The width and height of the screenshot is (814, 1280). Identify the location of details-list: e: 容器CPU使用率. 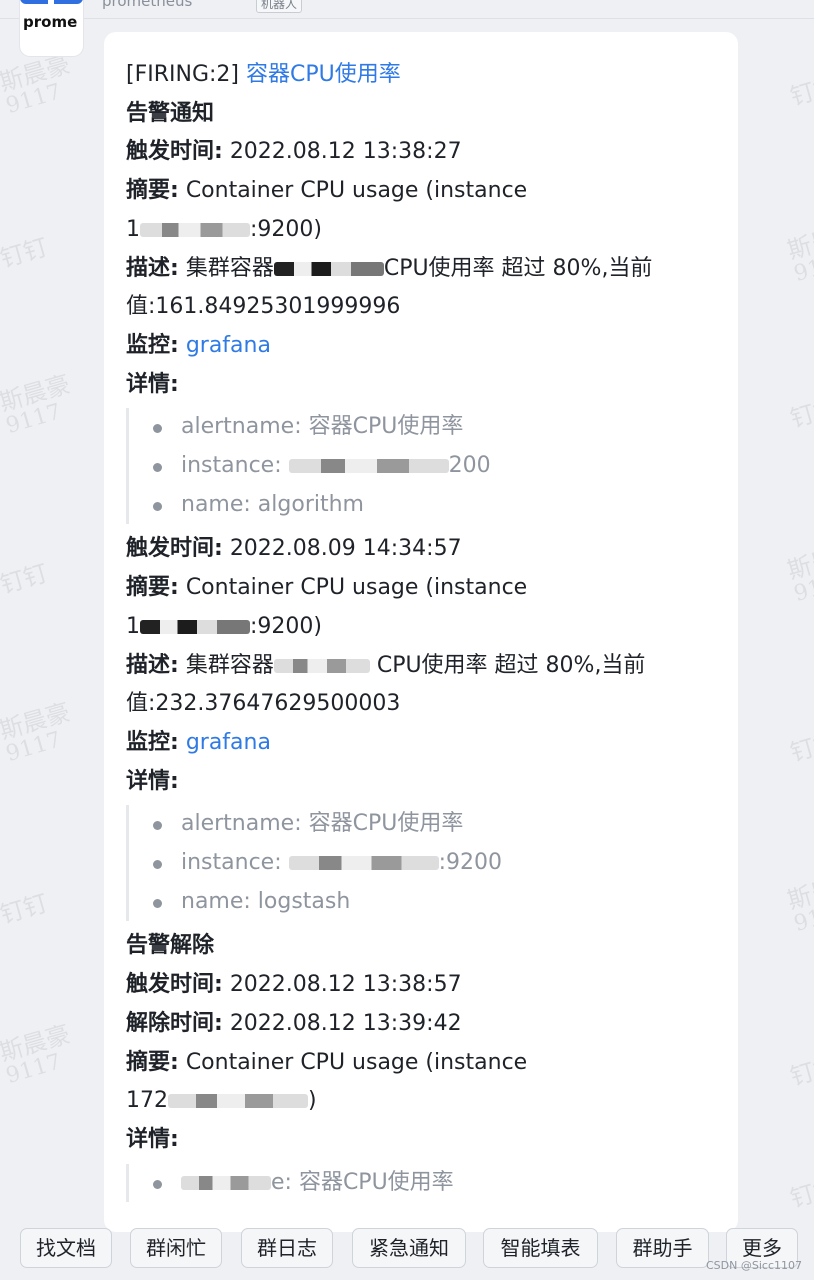
(423, 1183).